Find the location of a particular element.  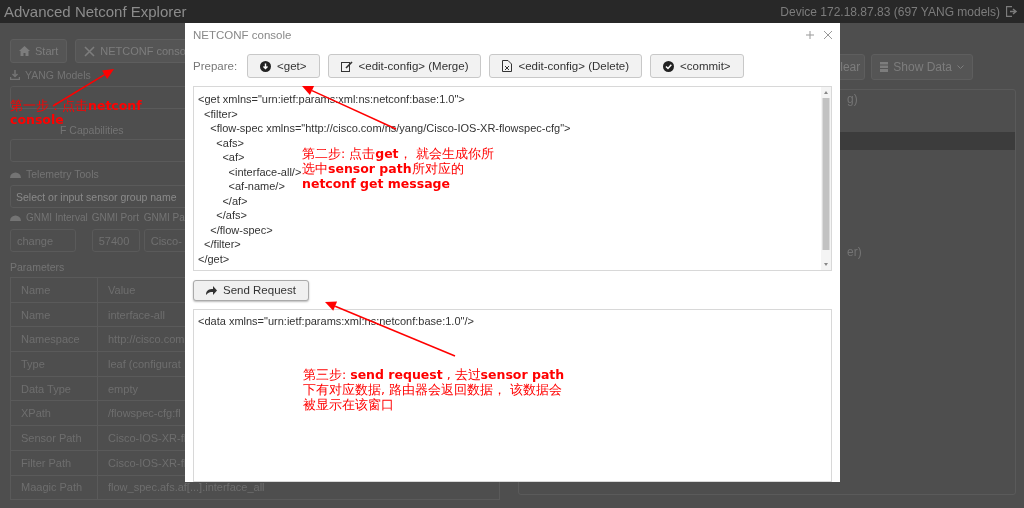

code-line: </flow-spec> is located at coordinates (241, 229).